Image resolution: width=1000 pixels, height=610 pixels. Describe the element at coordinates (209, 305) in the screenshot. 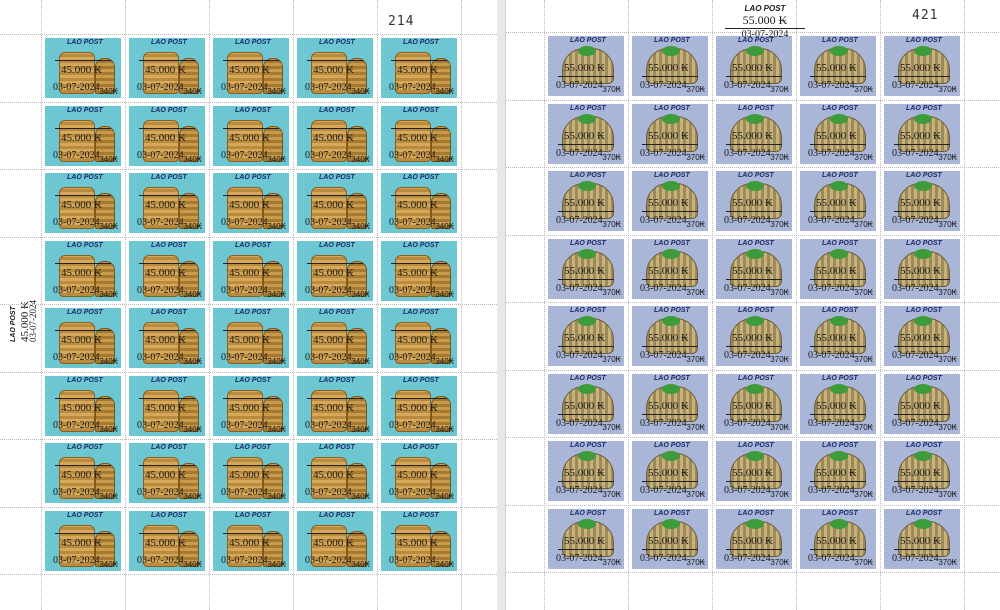

I see `perforation-vertical` at that location.